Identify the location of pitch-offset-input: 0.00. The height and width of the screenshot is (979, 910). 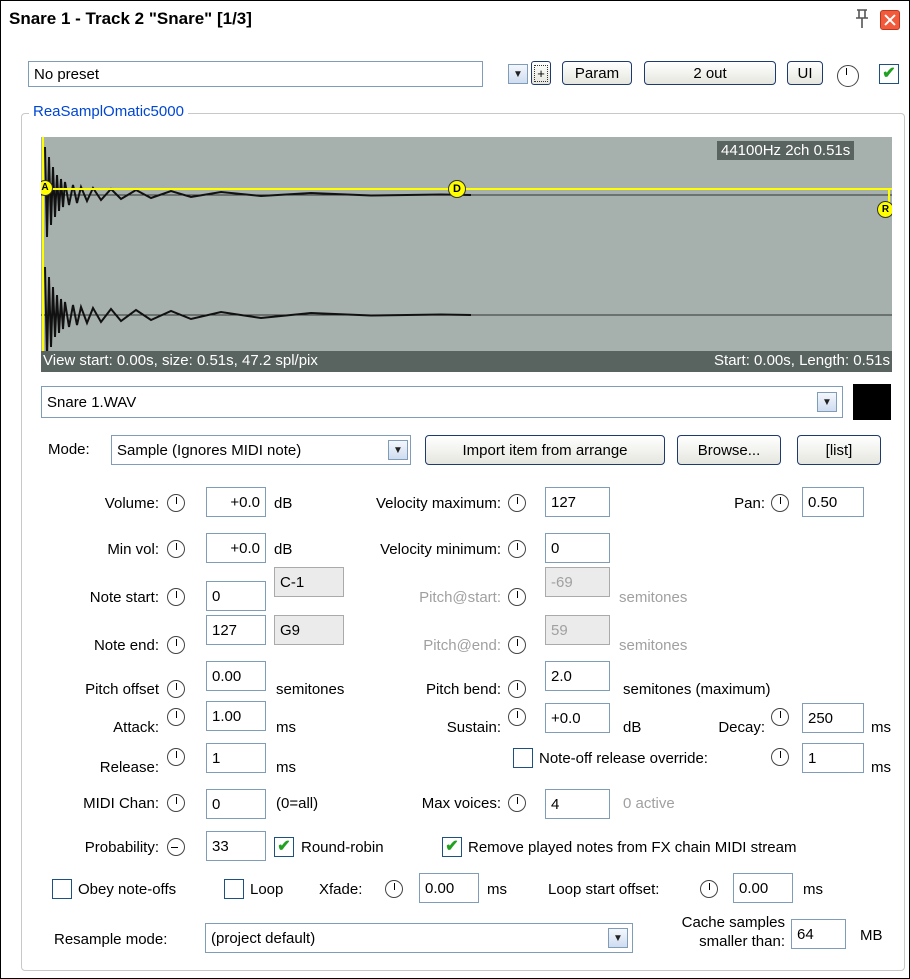
(236, 676).